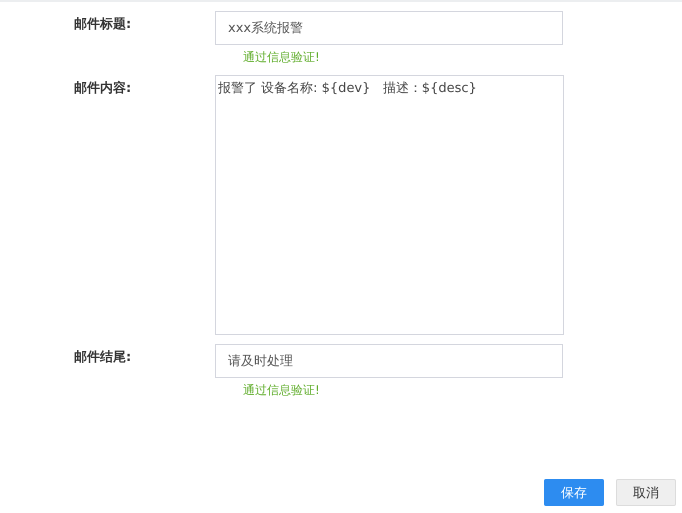 This screenshot has height=513, width=682. Describe the element at coordinates (389, 361) in the screenshot. I see `text-field: 请及时处理` at that location.